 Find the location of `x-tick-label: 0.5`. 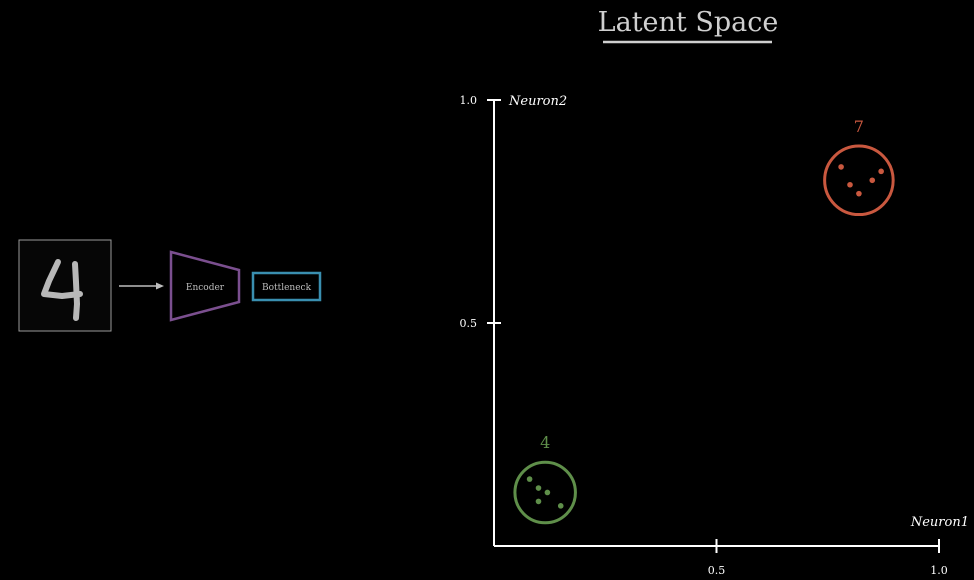

x-tick-label: 0.5 is located at coordinates (717, 570).